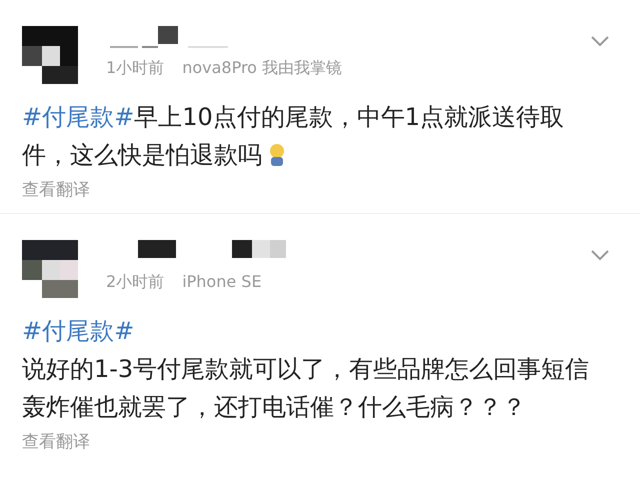 The height and width of the screenshot is (484, 640). What do you see at coordinates (135, 282) in the screenshot?
I see `post-time: 2小时前` at bounding box center [135, 282].